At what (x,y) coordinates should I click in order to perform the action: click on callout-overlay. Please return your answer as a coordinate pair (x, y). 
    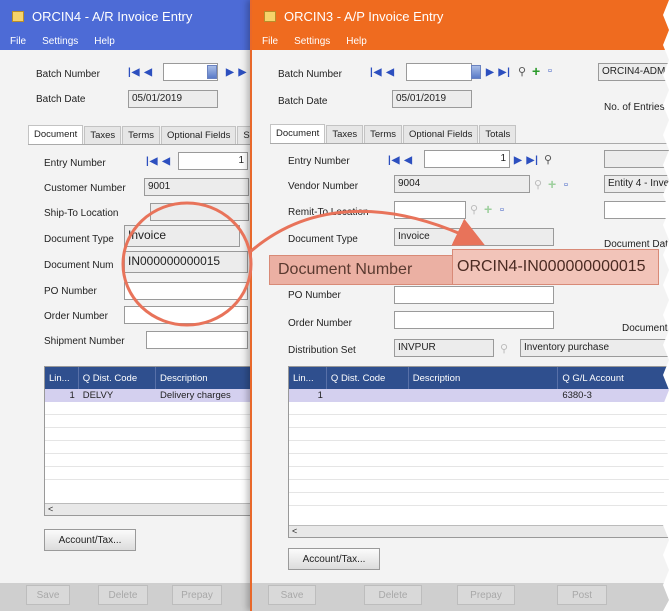
    Looking at the image, I should click on (303, 264).